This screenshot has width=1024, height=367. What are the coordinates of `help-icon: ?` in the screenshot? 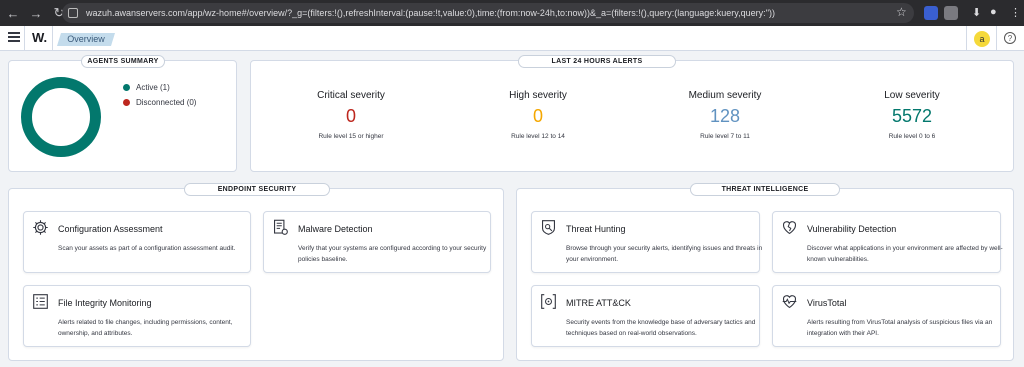 It's located at (1010, 38).